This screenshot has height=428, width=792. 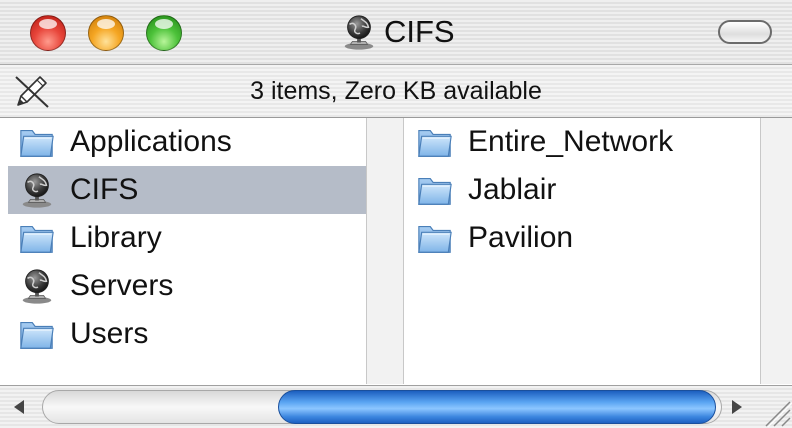 I want to click on scroll-left-arrow-icon, so click(x=20, y=407).